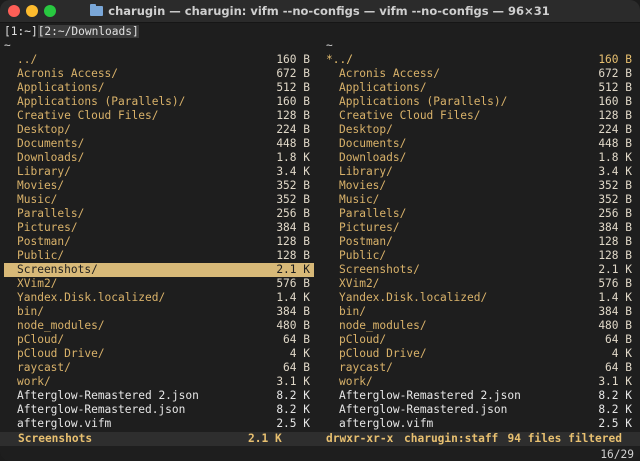 The width and height of the screenshot is (640, 461). What do you see at coordinates (159, 410) in the screenshot?
I see `left-file-entry: Afterglow-Remastered.json 8.2 K` at bounding box center [159, 410].